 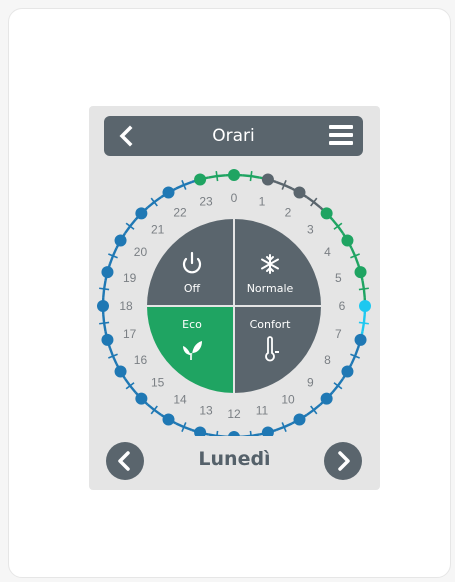 What do you see at coordinates (234, 414) in the screenshot?
I see `hour-label: 12` at bounding box center [234, 414].